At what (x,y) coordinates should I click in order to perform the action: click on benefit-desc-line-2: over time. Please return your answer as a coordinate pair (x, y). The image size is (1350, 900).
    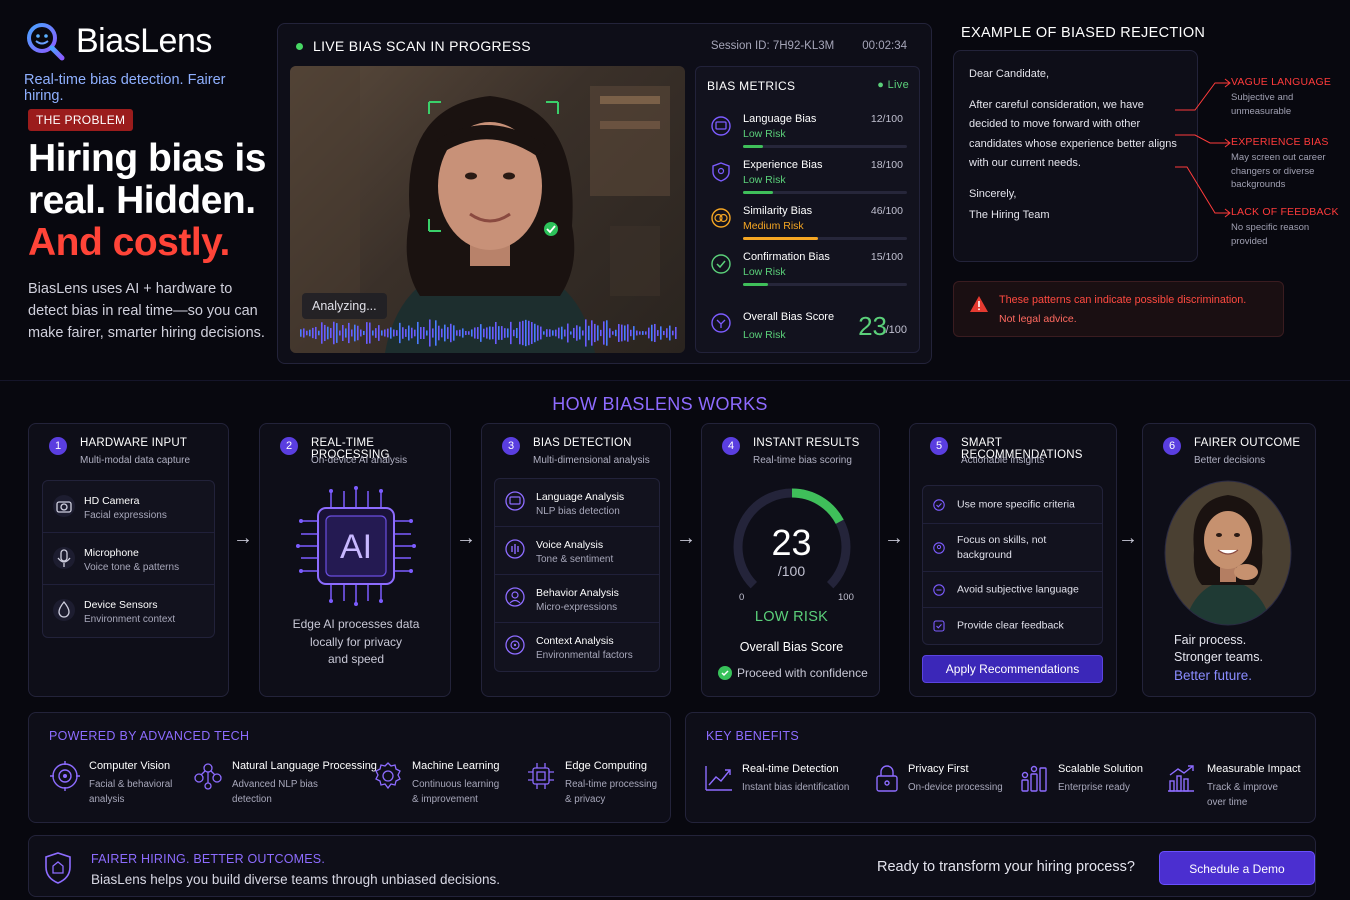
    Looking at the image, I should click on (1227, 802).